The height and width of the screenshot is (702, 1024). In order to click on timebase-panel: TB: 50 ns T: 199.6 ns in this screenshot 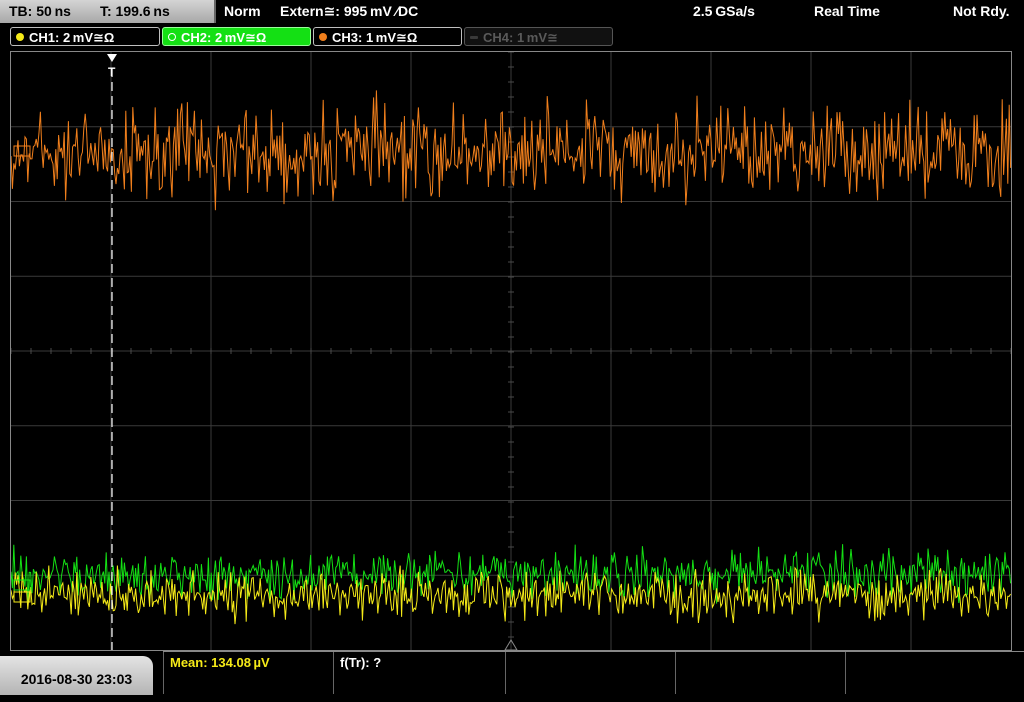, I will do `click(108, 11)`.